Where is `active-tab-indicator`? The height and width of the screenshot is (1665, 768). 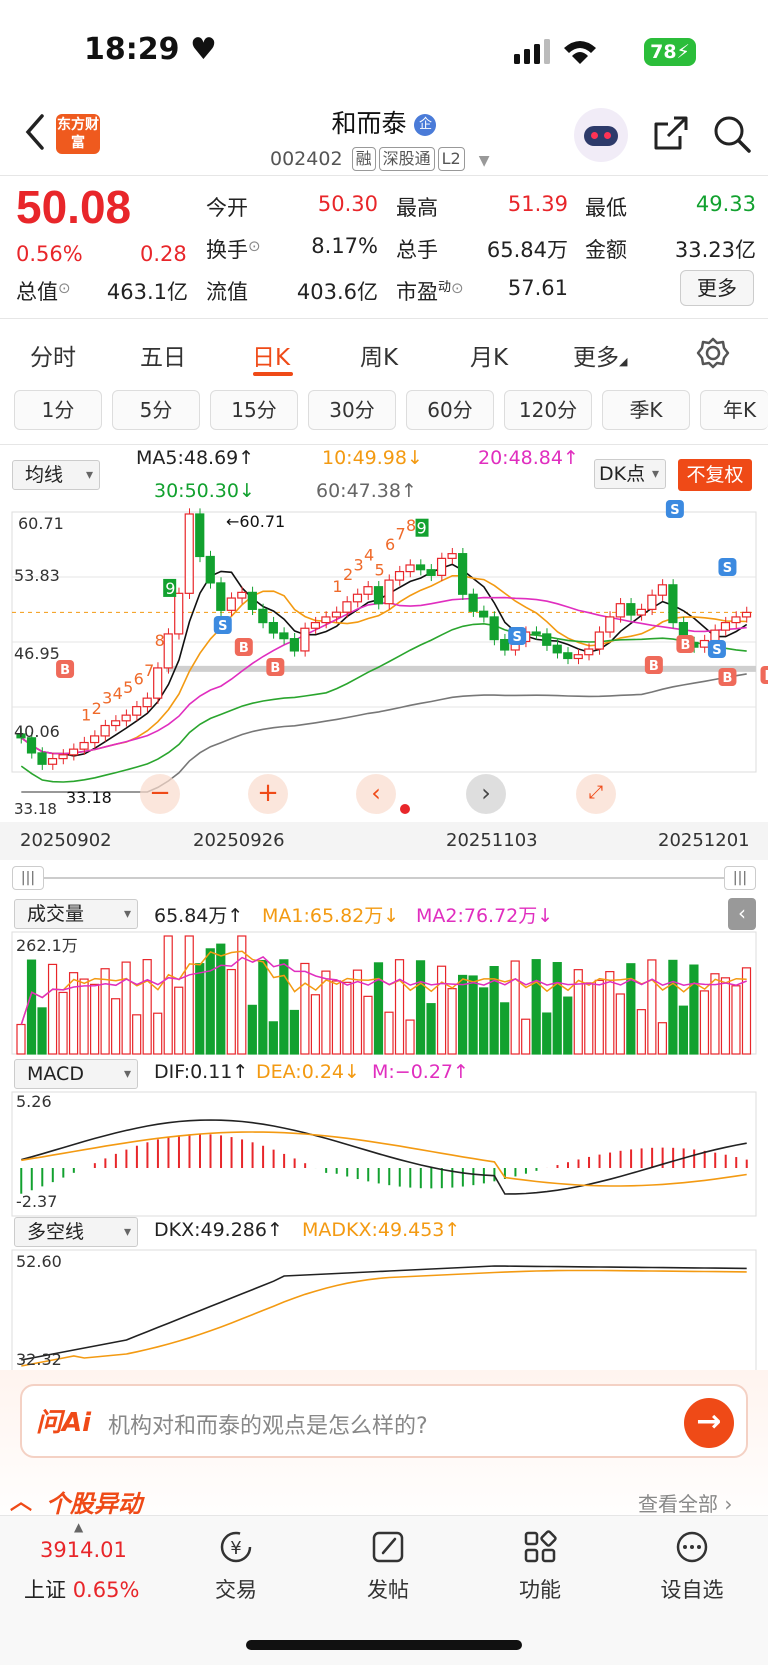 active-tab-indicator is located at coordinates (273, 374).